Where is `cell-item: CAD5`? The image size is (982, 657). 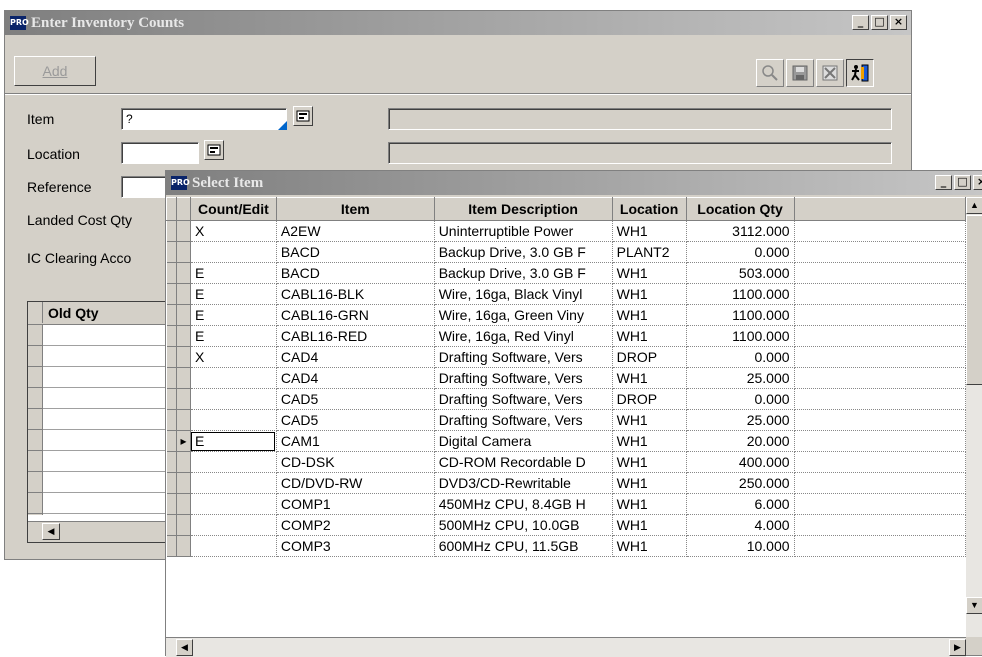
cell-item: CAD5 is located at coordinates (355, 420).